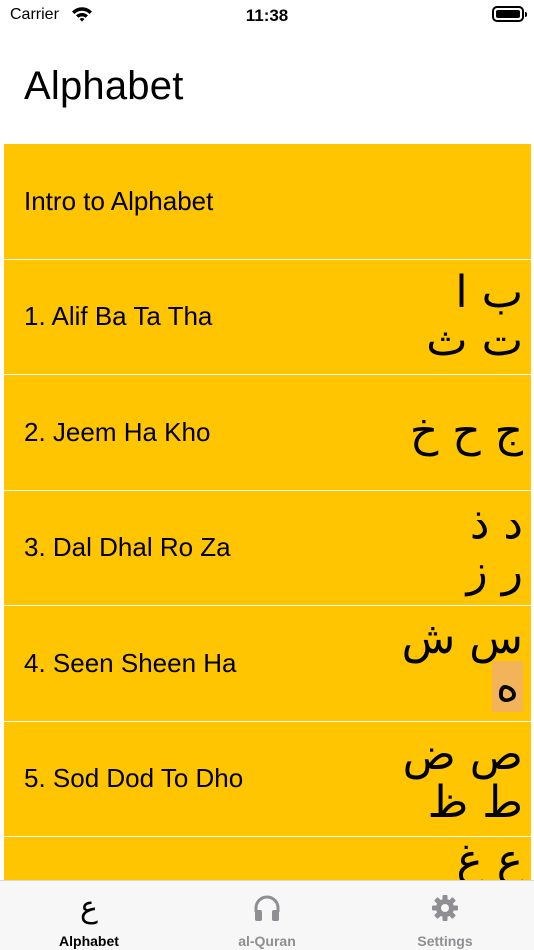 Image resolution: width=534 pixels, height=950 pixels. What do you see at coordinates (267, 317) in the screenshot?
I see `lesson-row-1: 1. Alif Ba Ta Tha ب ا ت ث` at bounding box center [267, 317].